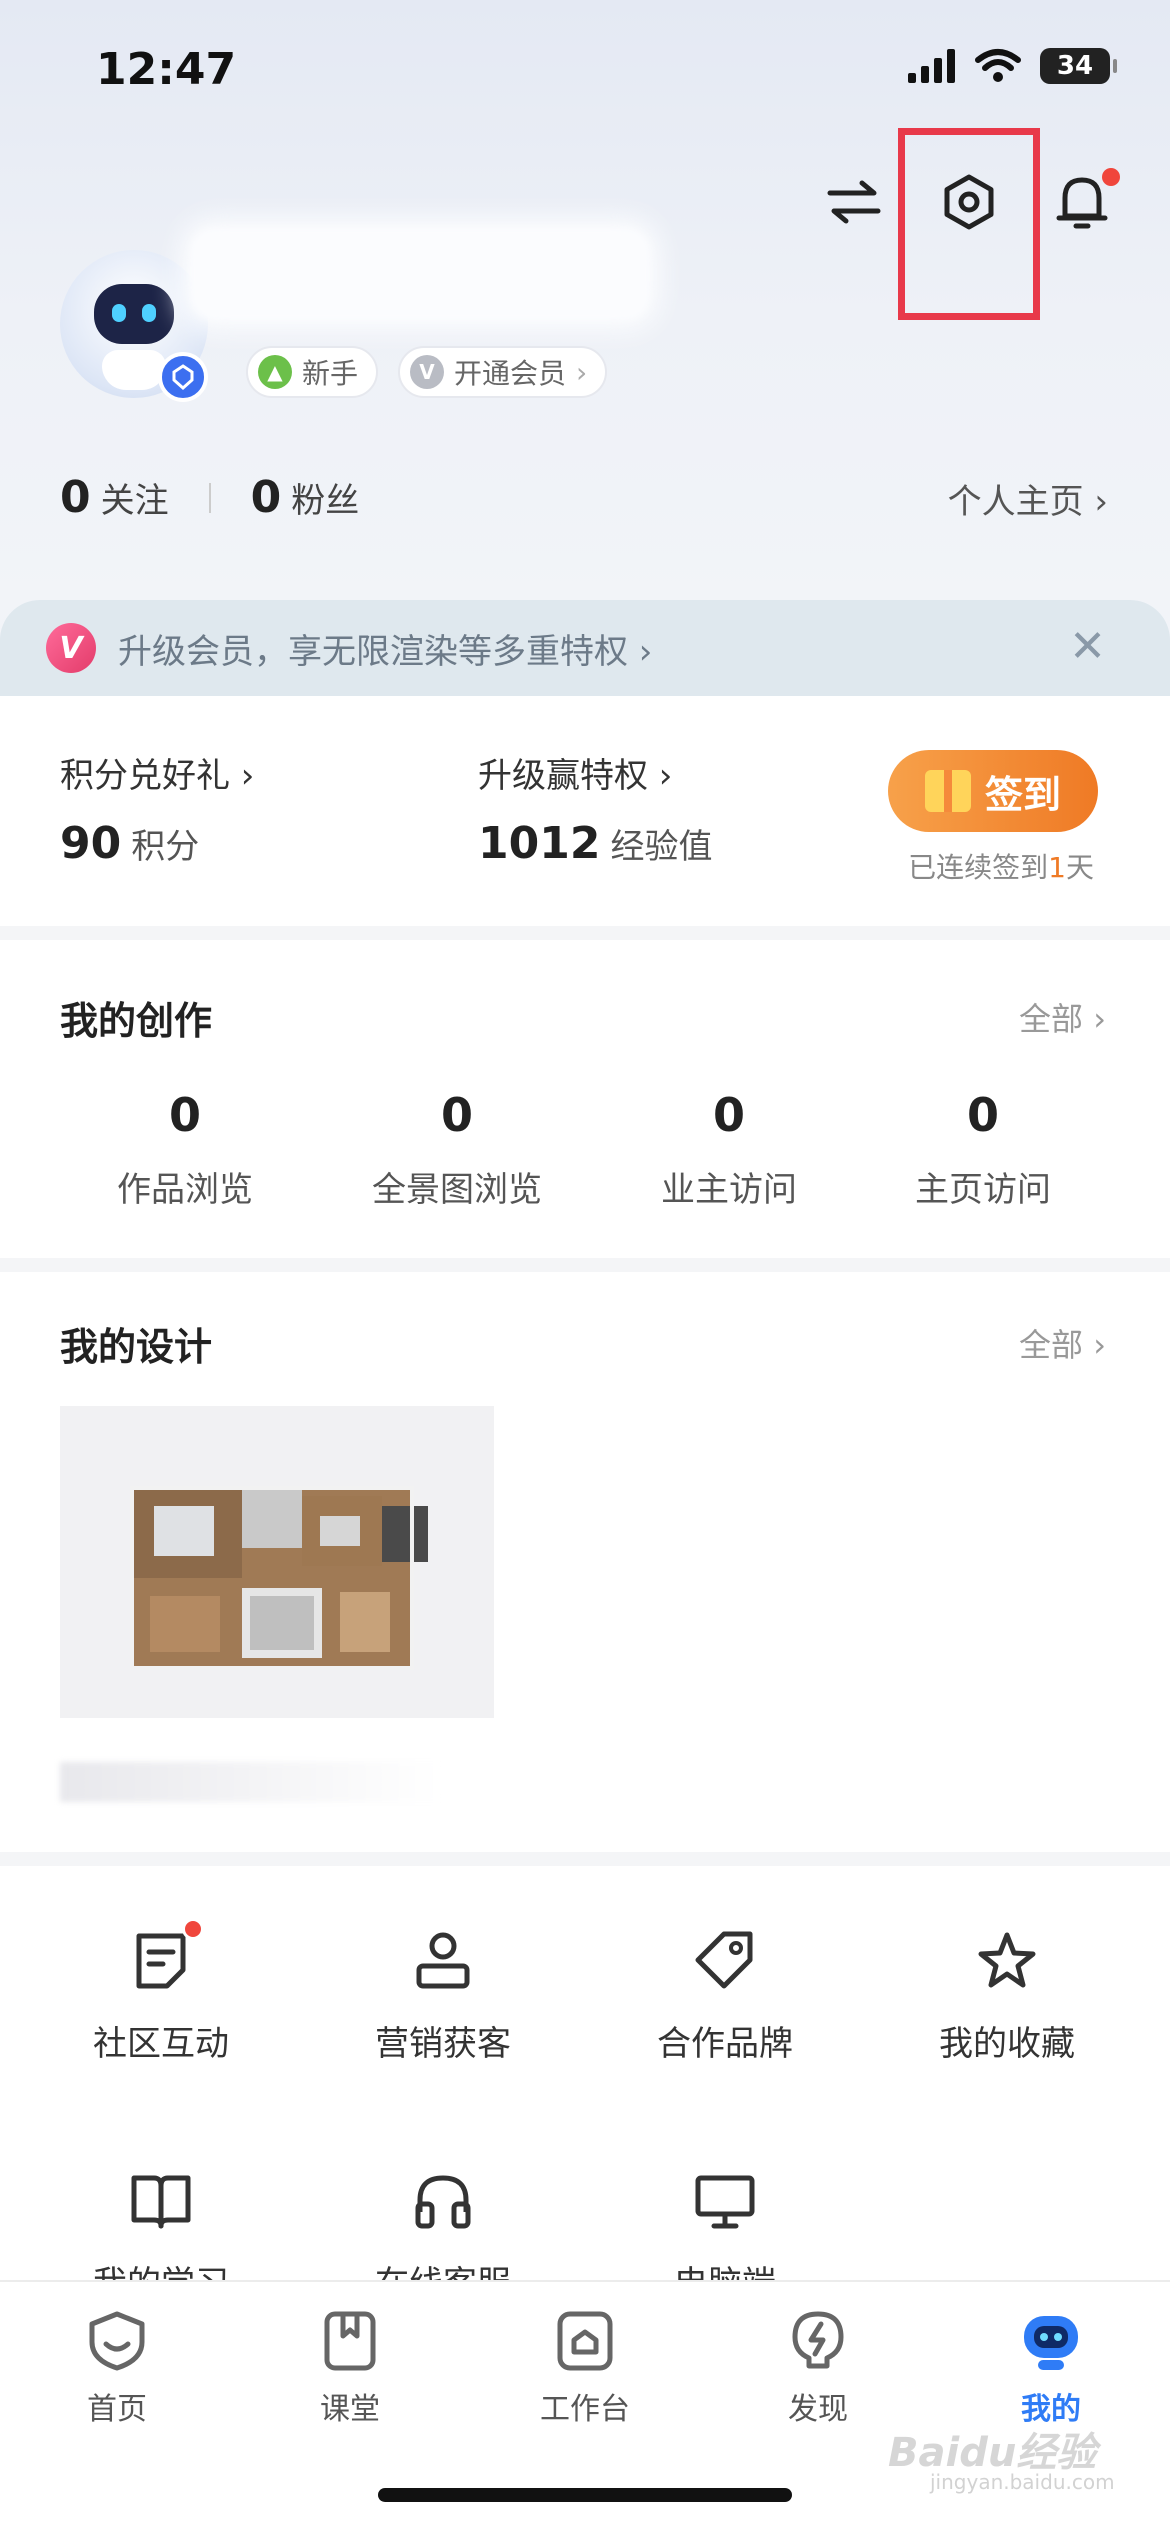 This screenshot has width=1170, height=2532. Describe the element at coordinates (1079, 867) in the screenshot. I see `signin-note-suffix: 天` at that location.